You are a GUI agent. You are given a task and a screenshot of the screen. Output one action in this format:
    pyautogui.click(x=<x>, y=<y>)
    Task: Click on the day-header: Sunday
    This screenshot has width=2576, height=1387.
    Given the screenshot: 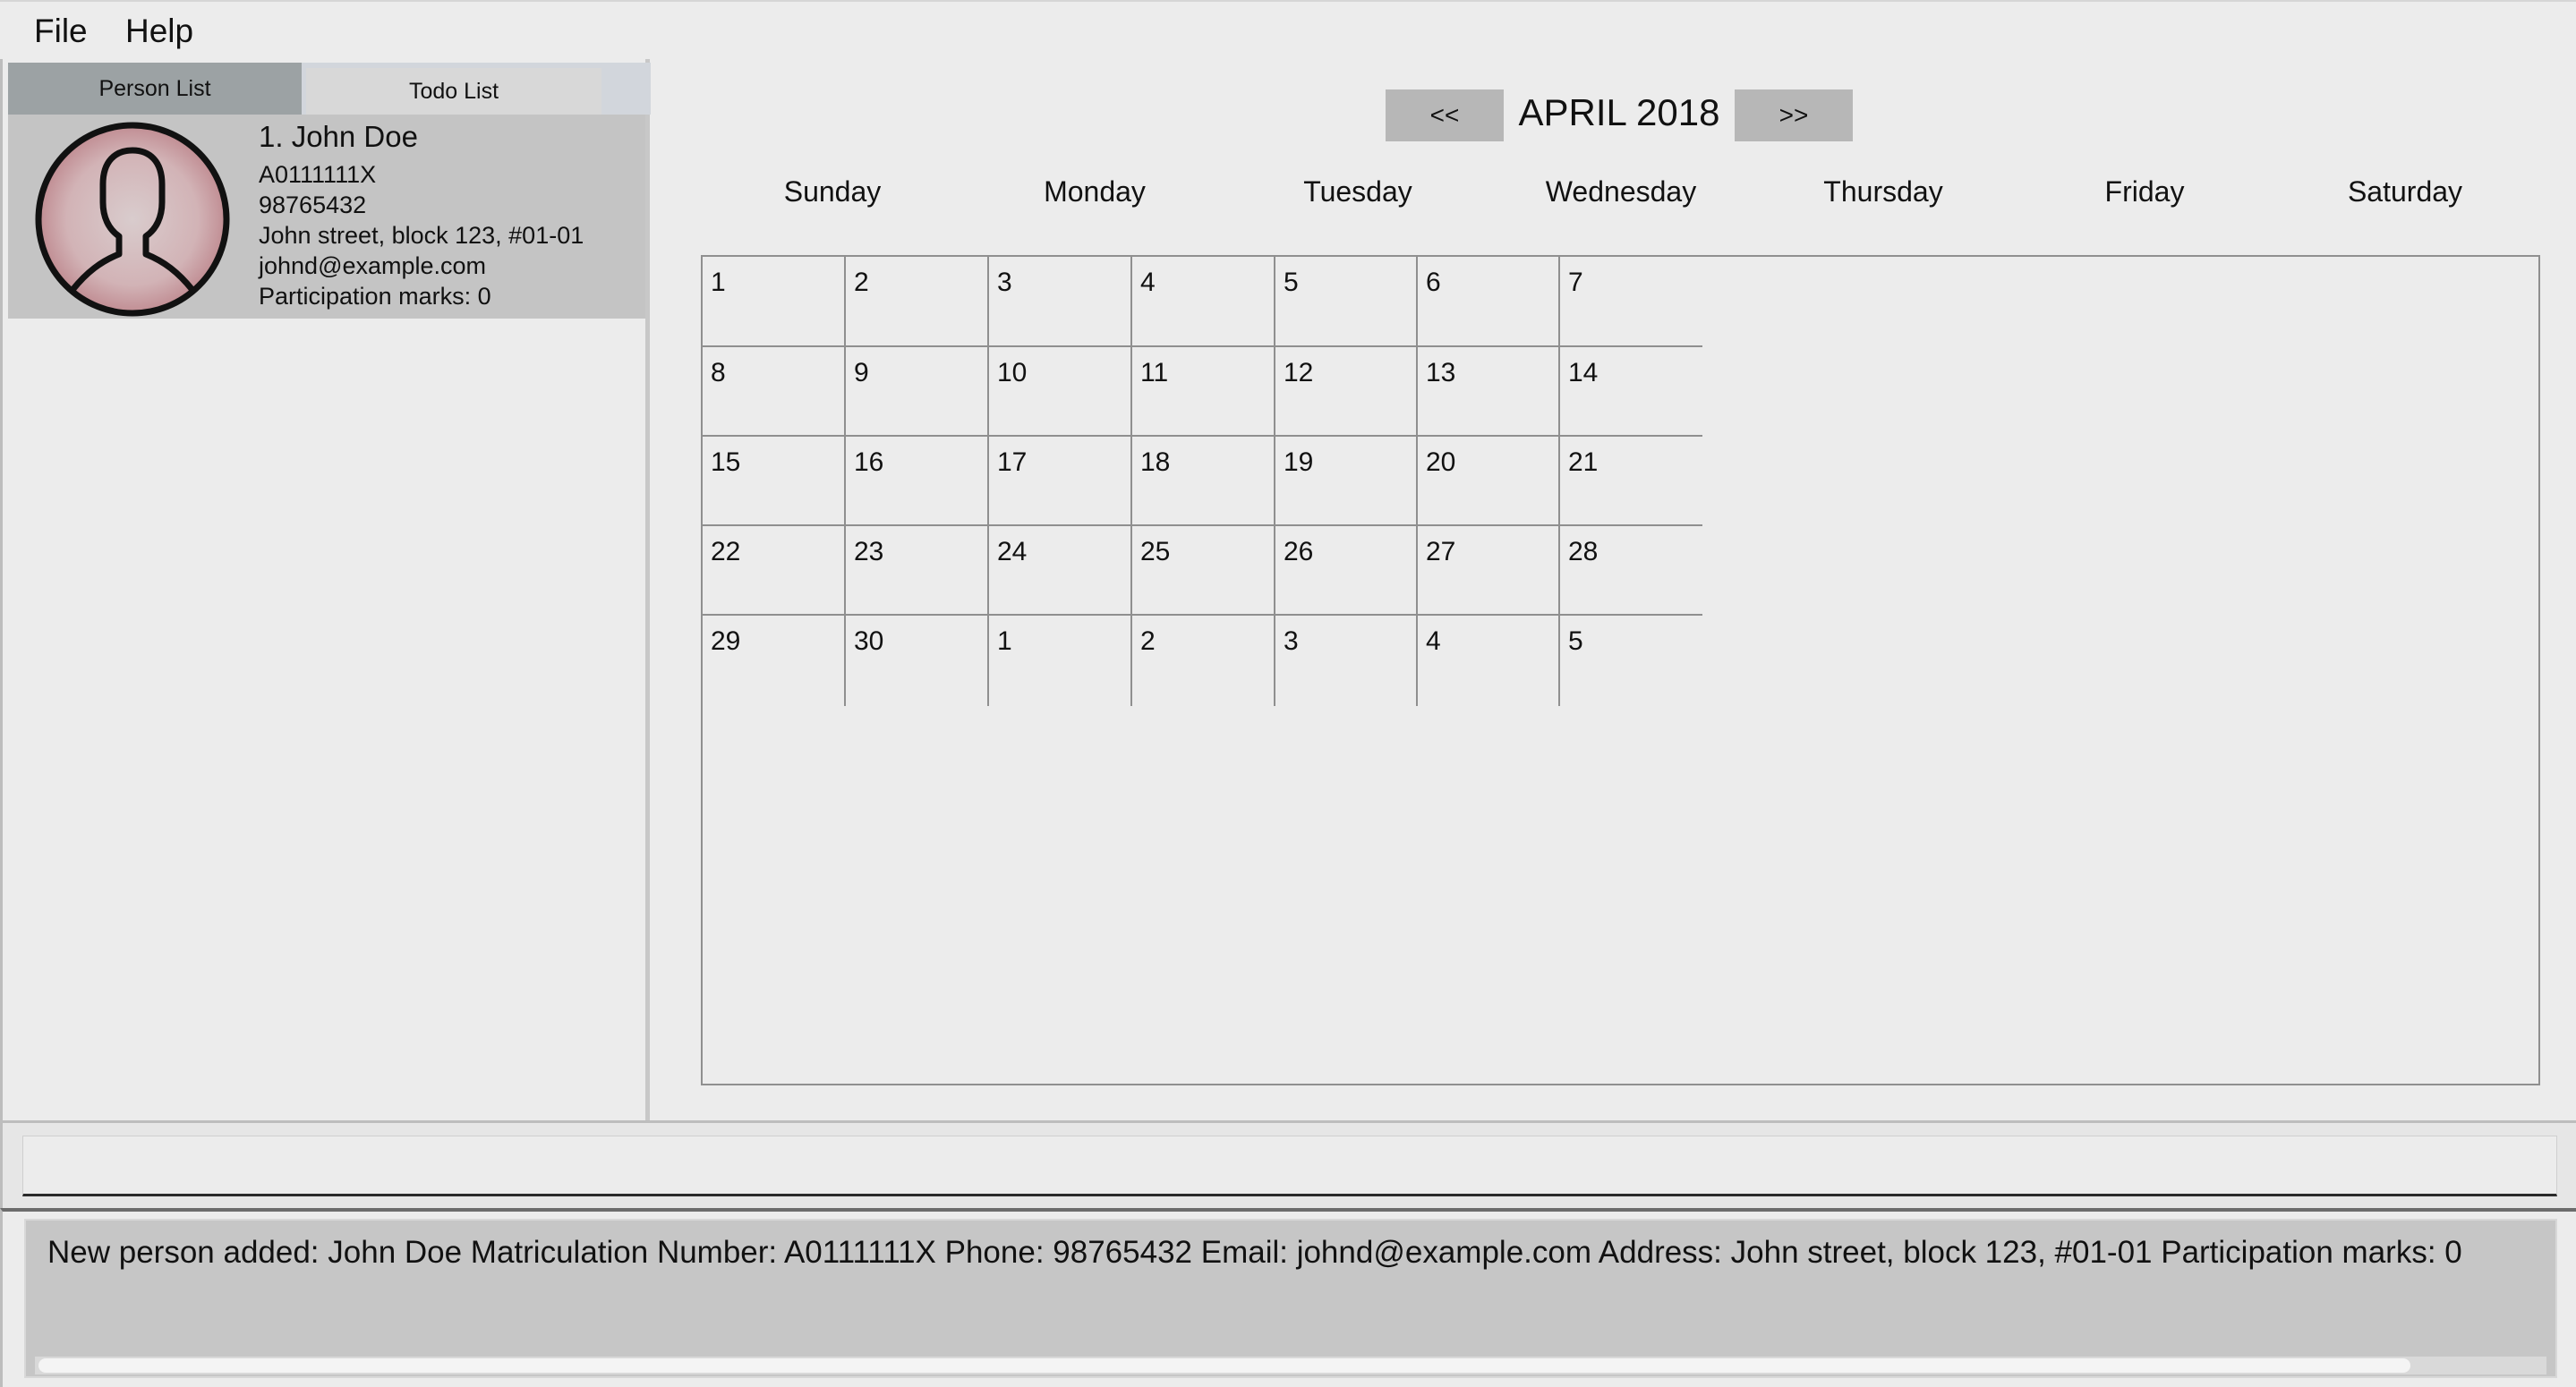 What is the action you would take?
    pyautogui.click(x=832, y=192)
    